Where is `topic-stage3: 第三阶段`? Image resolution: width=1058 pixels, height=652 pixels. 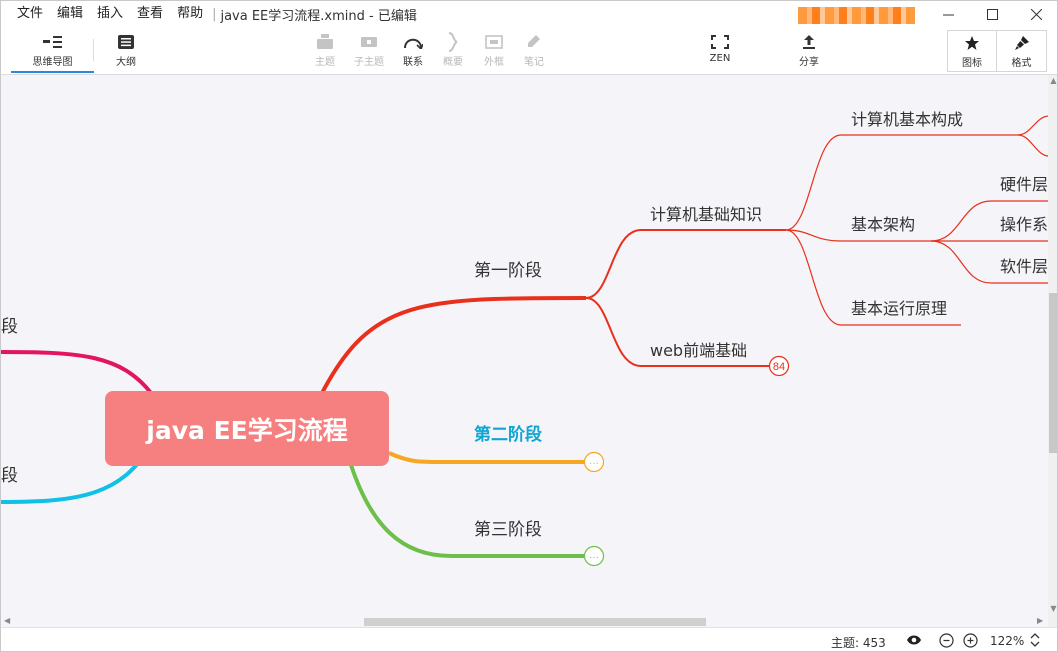 topic-stage3: 第三阶段 is located at coordinates (508, 530).